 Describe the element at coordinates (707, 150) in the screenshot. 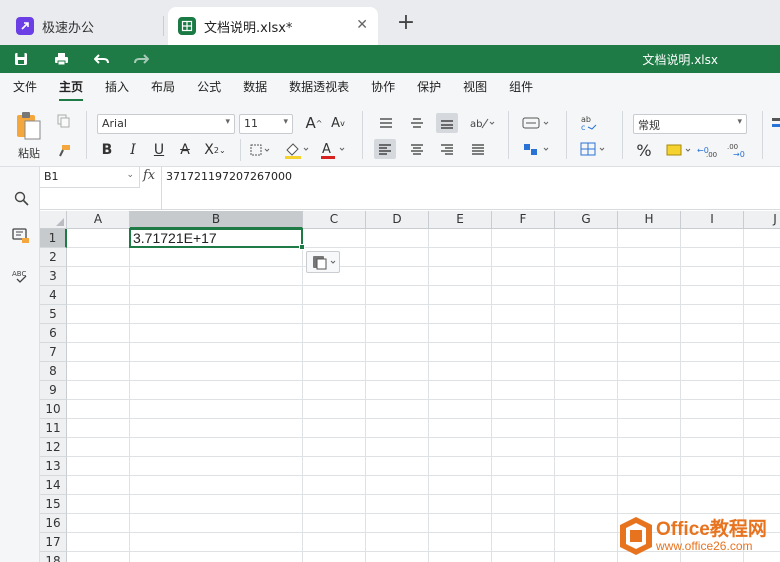

I see `increase-decimal-icon: ←0.00` at that location.